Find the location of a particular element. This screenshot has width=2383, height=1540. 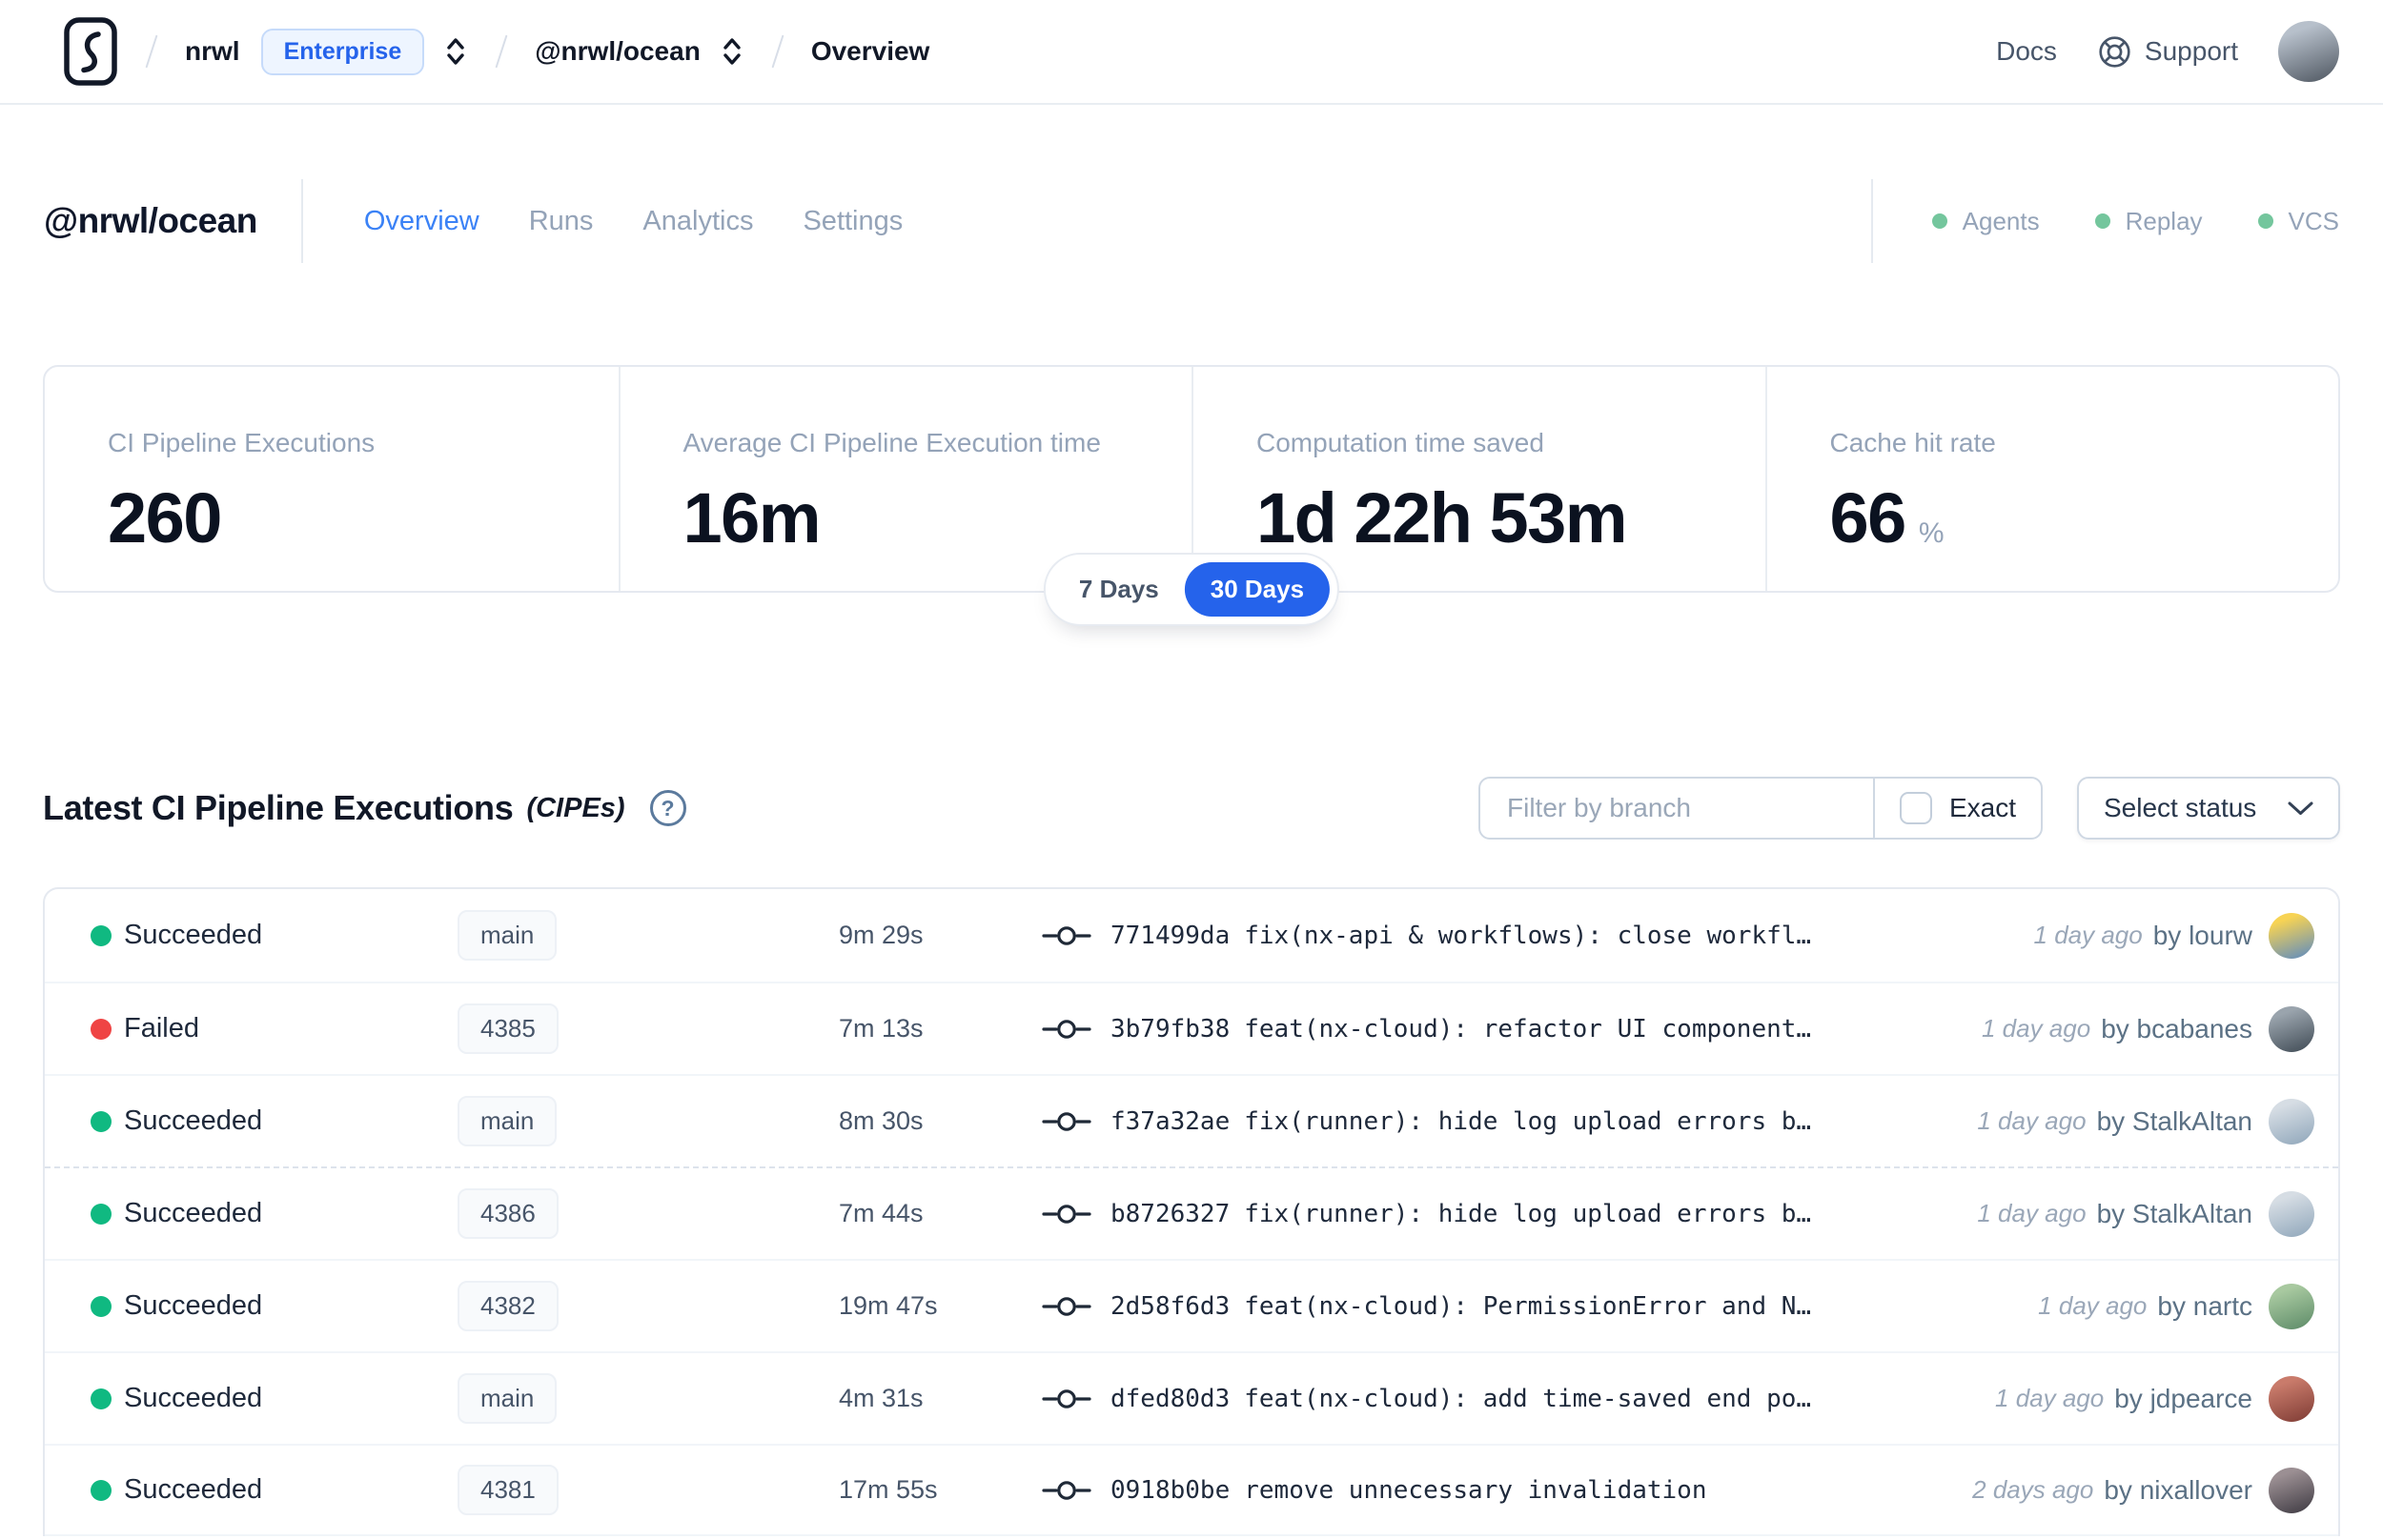

date-range-toggle: 7 Days 30 Days is located at coordinates (1191, 589).